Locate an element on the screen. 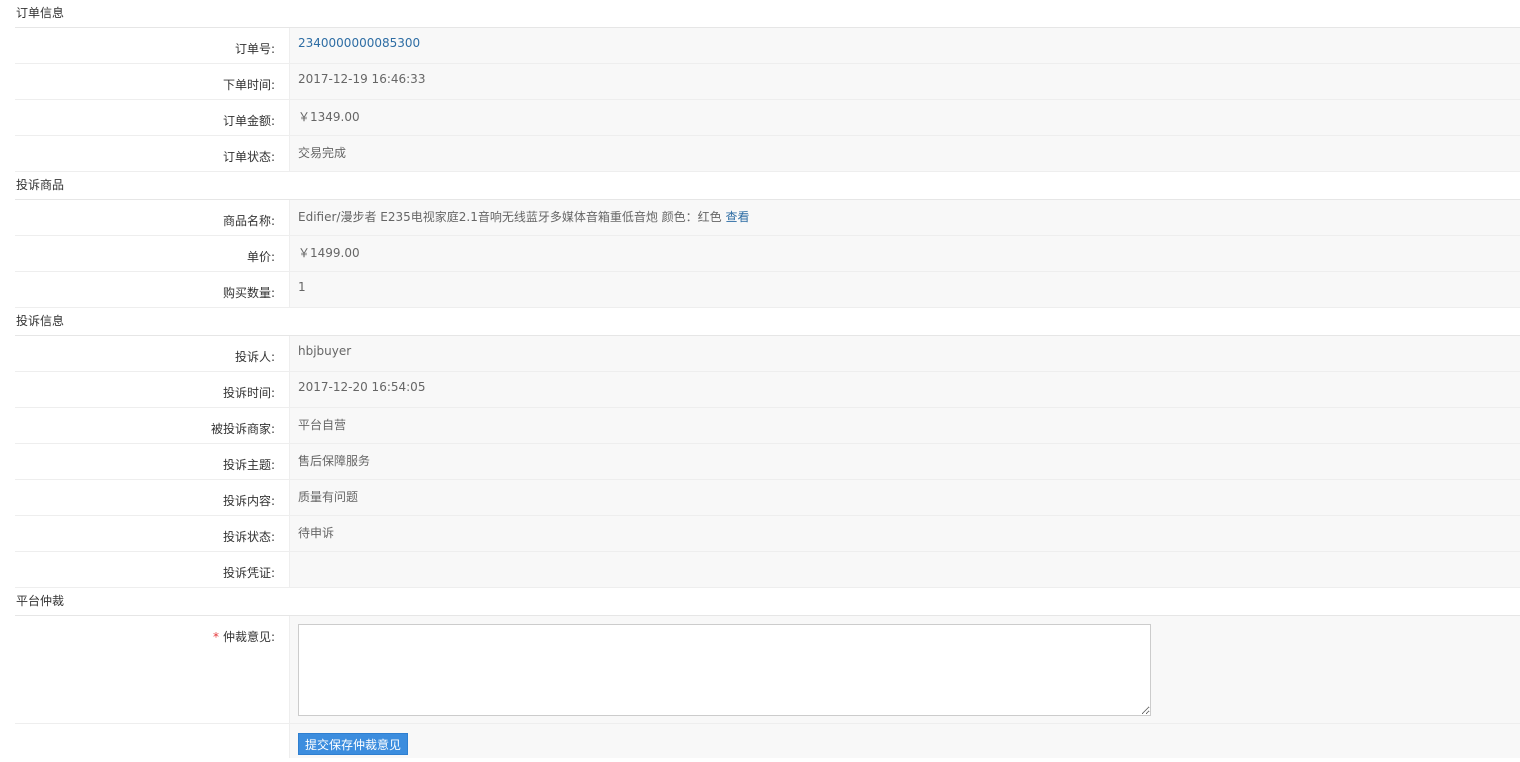 Image resolution: width=1520 pixels, height=762 pixels. row-order-status: 订单状态: 交易完成 is located at coordinates (767, 154).